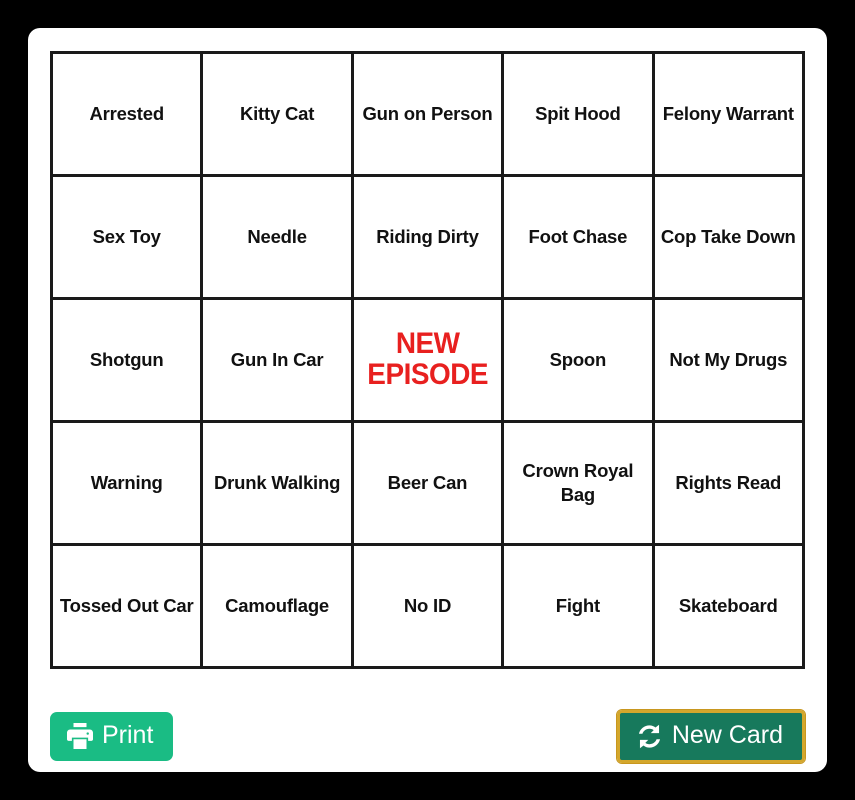 The image size is (855, 800). What do you see at coordinates (428, 736) in the screenshot?
I see `action-button-bar: Print New Card` at bounding box center [428, 736].